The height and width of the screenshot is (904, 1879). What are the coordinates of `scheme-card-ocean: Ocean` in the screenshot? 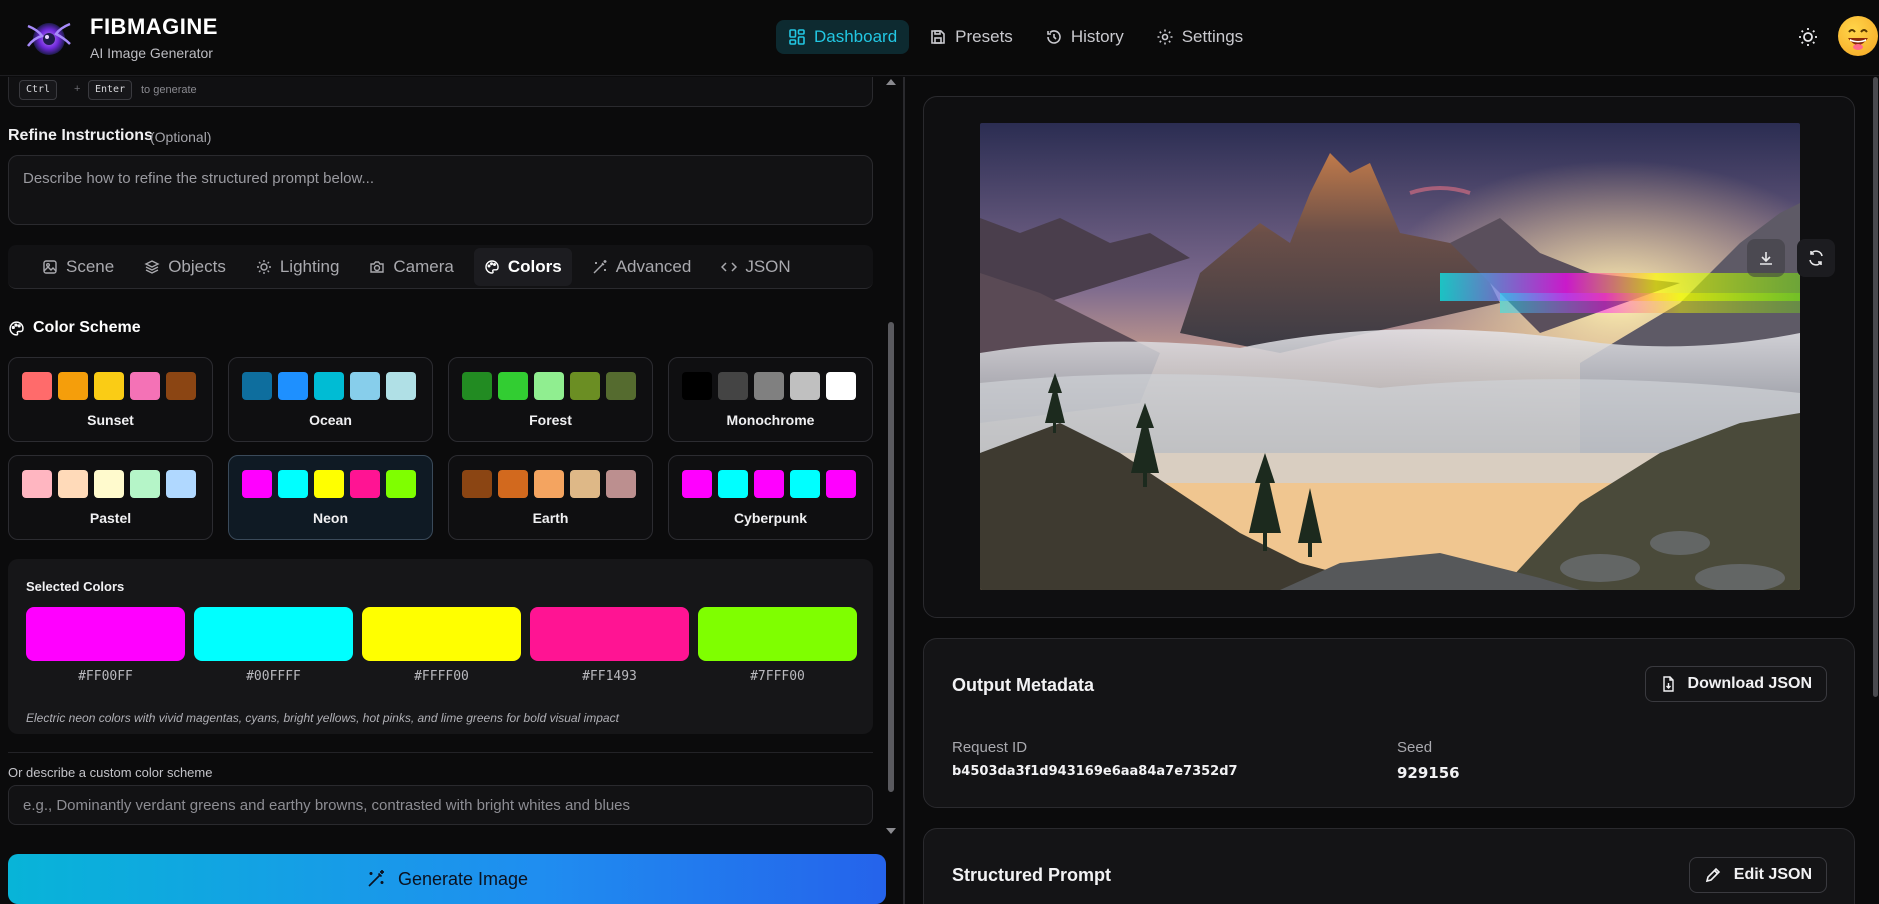 It's located at (330, 399).